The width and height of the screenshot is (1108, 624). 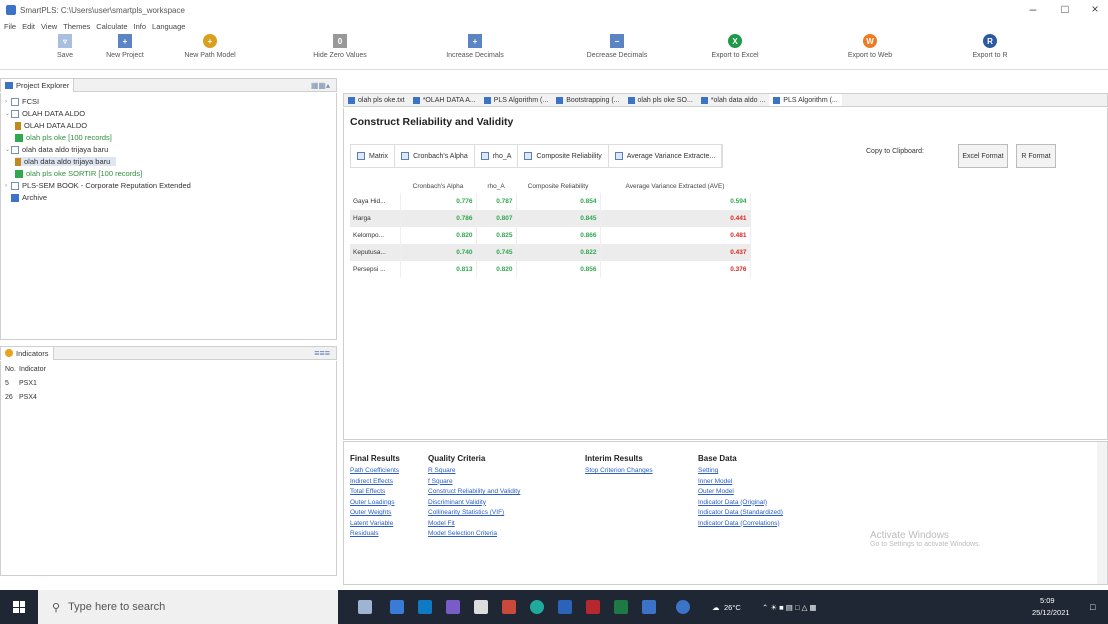 What do you see at coordinates (649, 607) in the screenshot?
I see `smartpls-taskbar-icon` at bounding box center [649, 607].